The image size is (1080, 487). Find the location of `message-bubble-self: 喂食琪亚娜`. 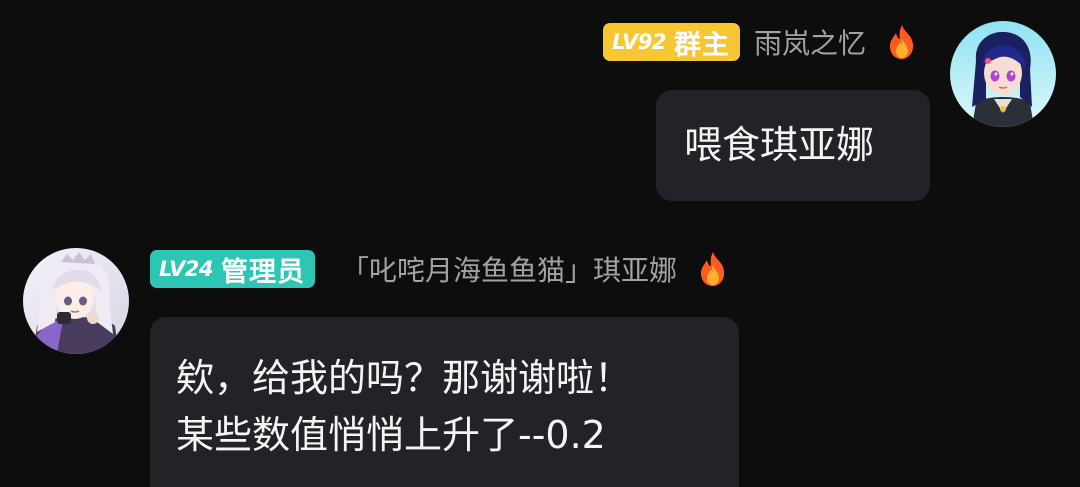

message-bubble-self: 喂食琪亚娜 is located at coordinates (793, 145).